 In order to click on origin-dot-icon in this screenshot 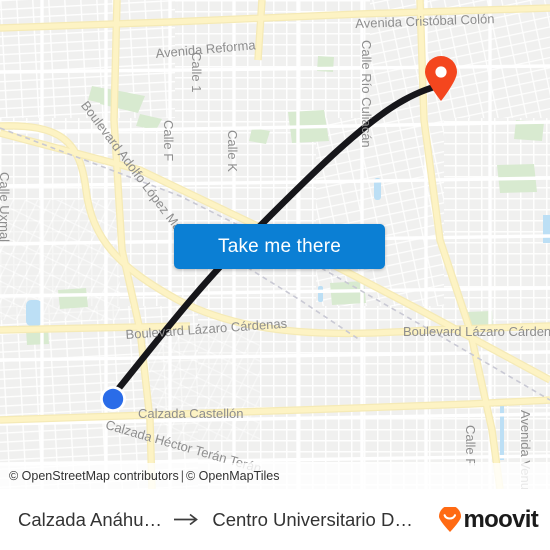, I will do `click(113, 399)`.